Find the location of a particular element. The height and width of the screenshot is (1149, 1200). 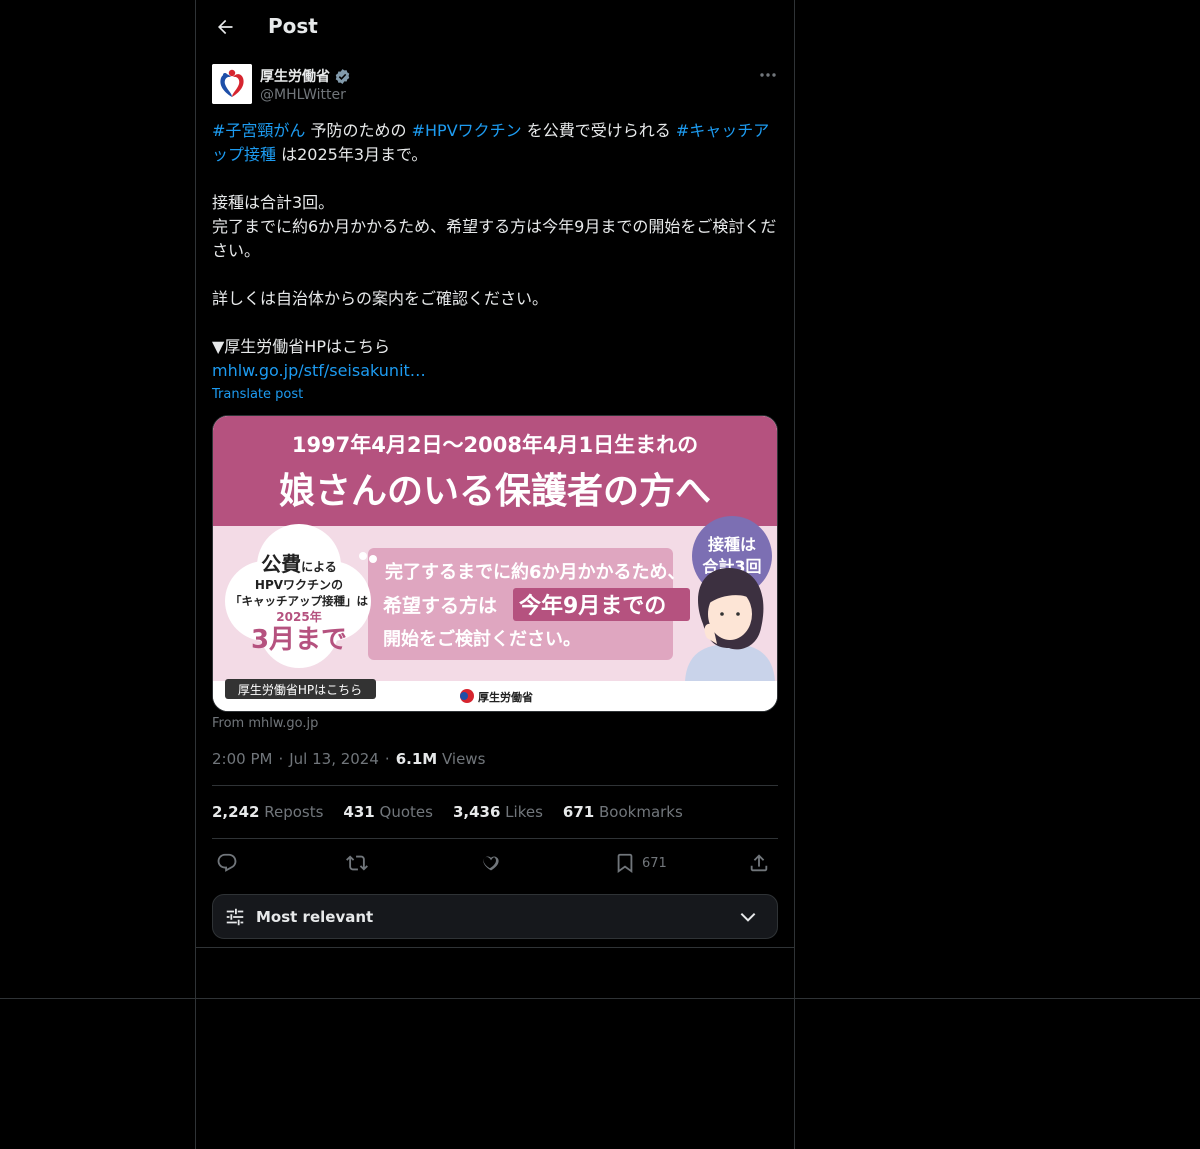

more-icon is located at coordinates (768, 75).